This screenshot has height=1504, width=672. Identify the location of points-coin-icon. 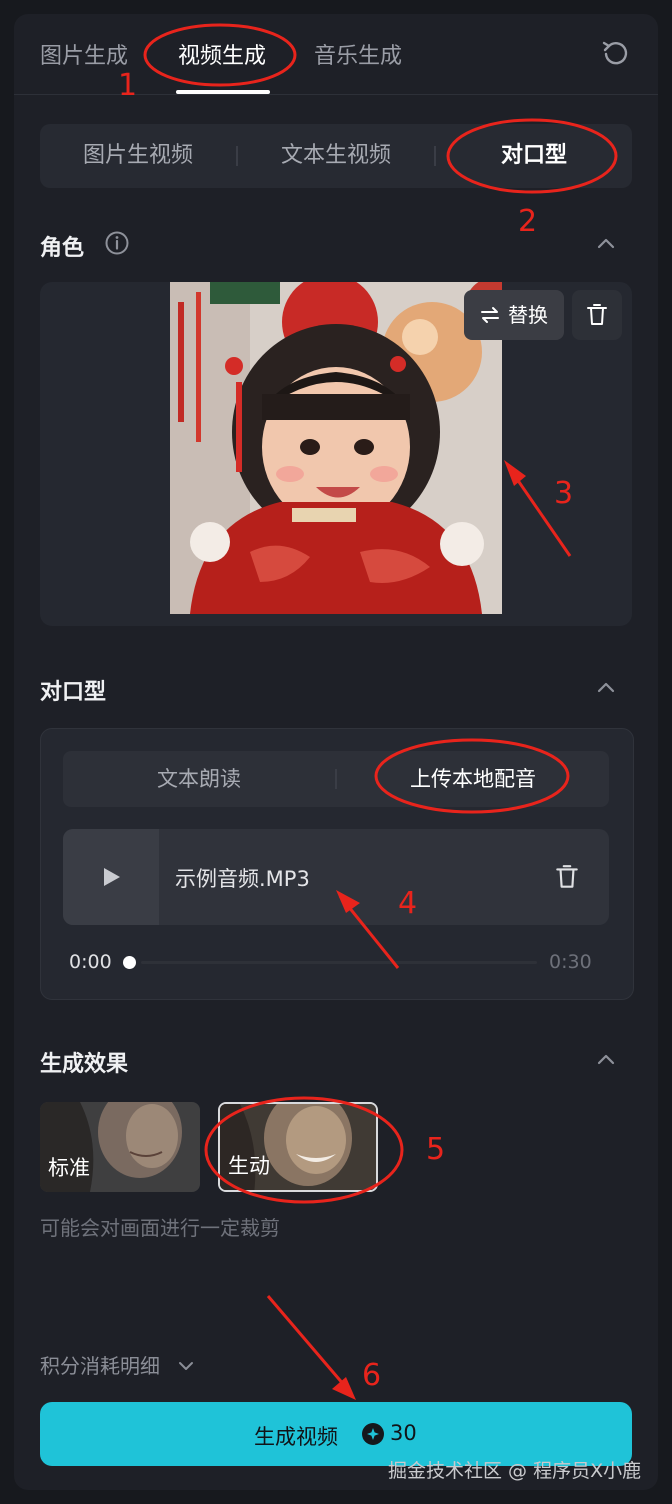
(373, 1434).